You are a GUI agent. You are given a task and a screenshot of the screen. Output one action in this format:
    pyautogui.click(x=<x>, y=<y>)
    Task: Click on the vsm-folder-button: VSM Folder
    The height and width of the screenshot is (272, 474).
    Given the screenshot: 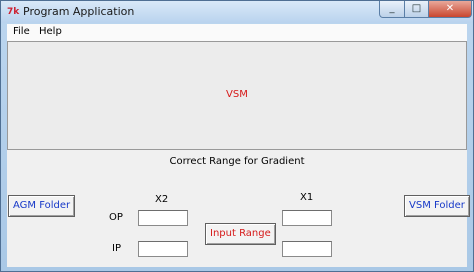 What is the action you would take?
    pyautogui.click(x=437, y=206)
    